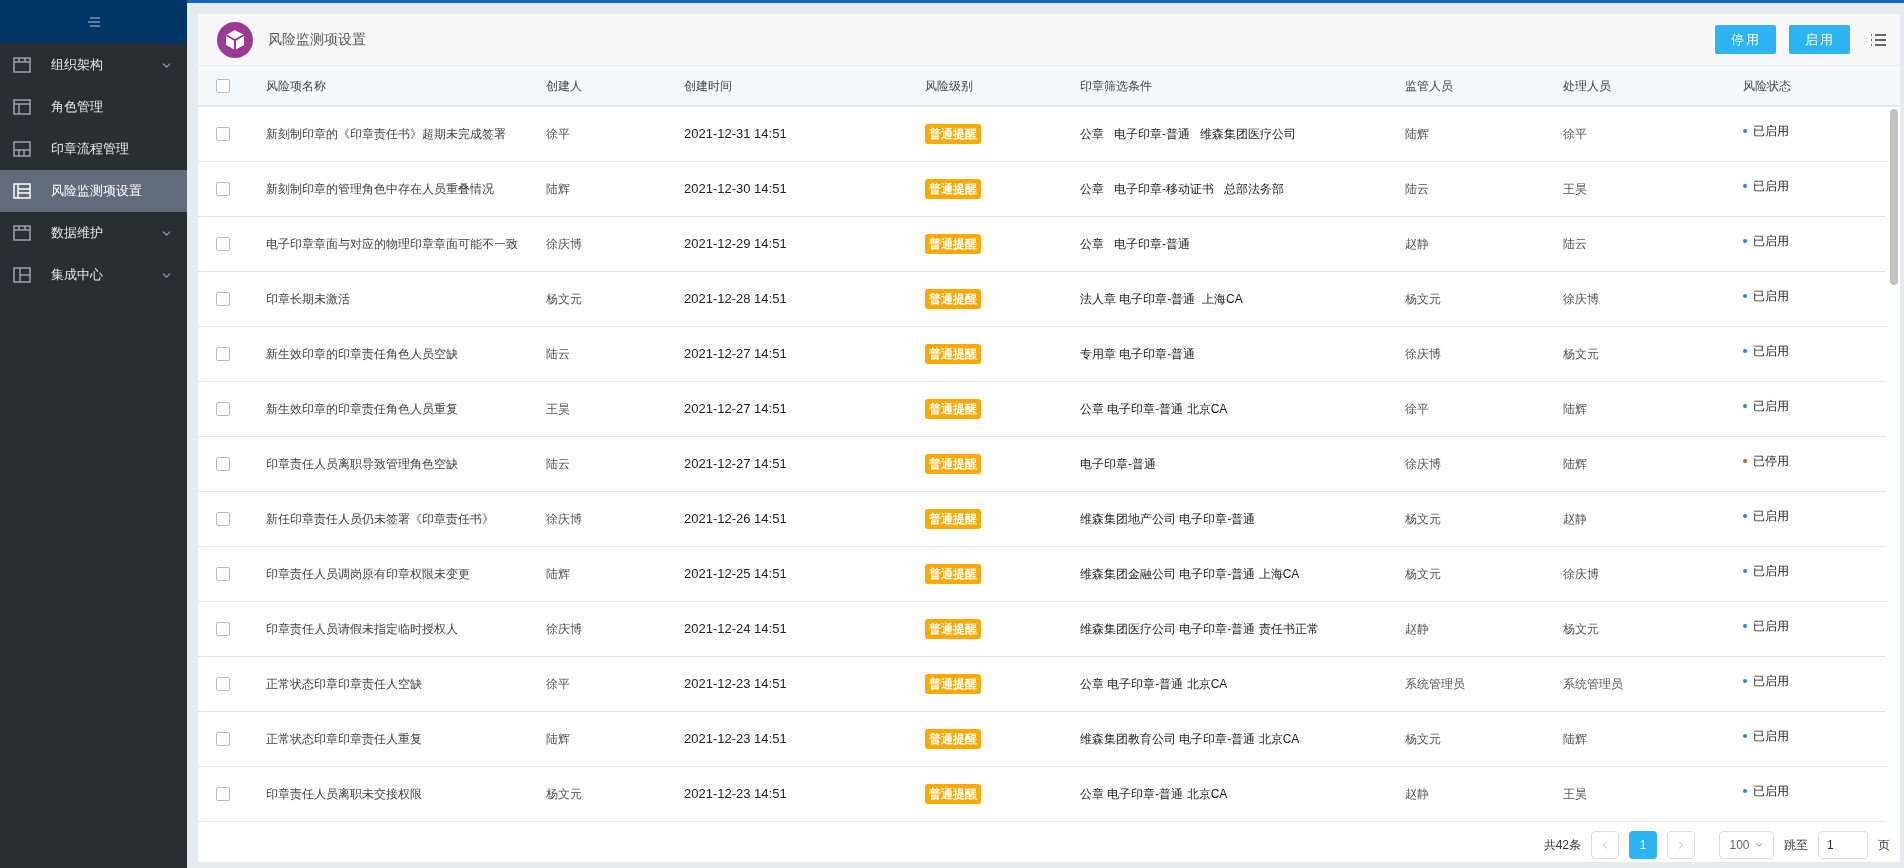  I want to click on table-cell-text: 2021-12-27 14:51, so click(736, 409).